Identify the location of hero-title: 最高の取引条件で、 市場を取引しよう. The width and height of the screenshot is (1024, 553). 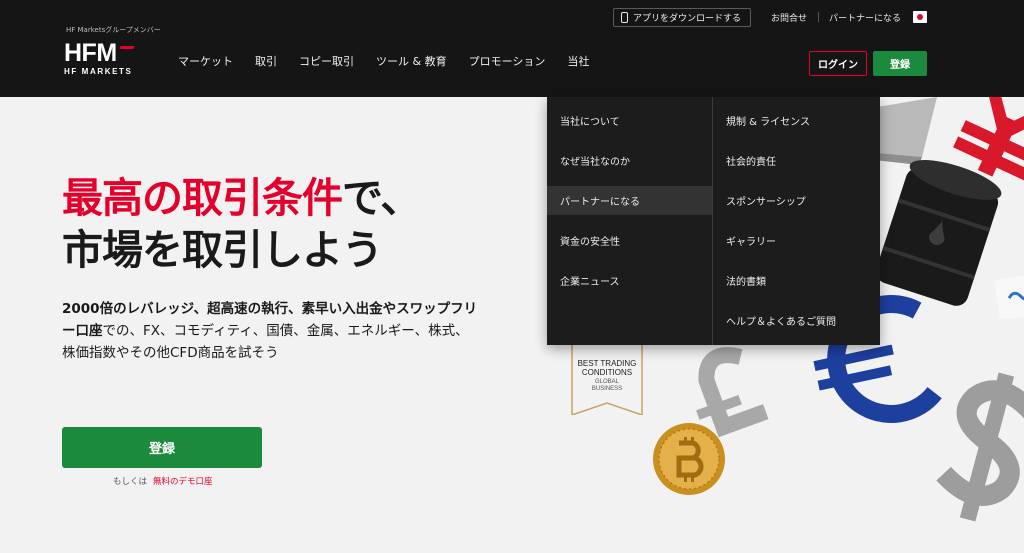
(241, 224).